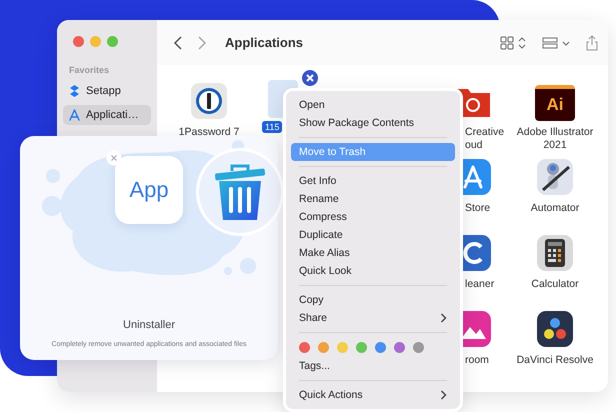  Describe the element at coordinates (240, 192) in the screenshot. I see `trash-icon` at that location.